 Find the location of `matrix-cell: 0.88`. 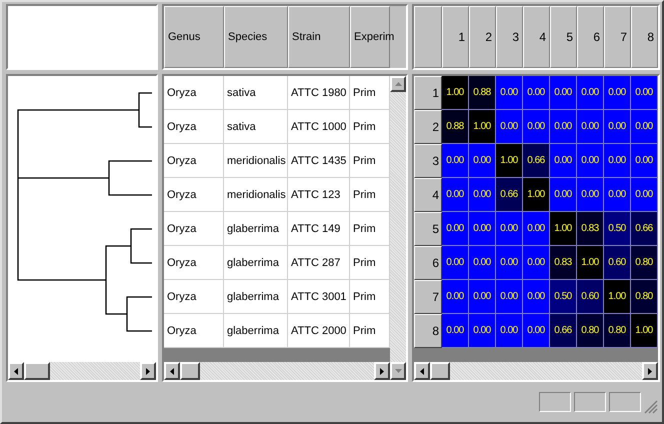

matrix-cell: 0.88 is located at coordinates (482, 93).